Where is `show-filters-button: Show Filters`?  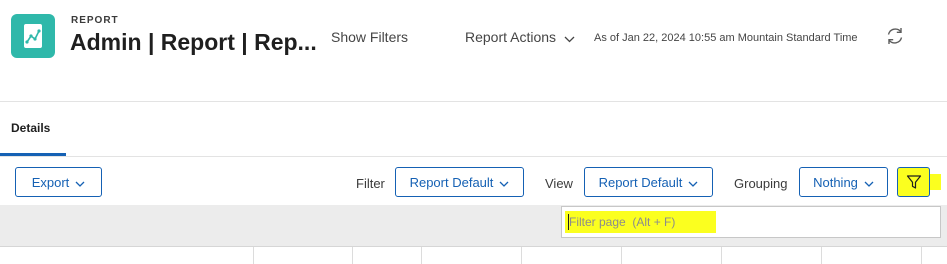 show-filters-button: Show Filters is located at coordinates (369, 37).